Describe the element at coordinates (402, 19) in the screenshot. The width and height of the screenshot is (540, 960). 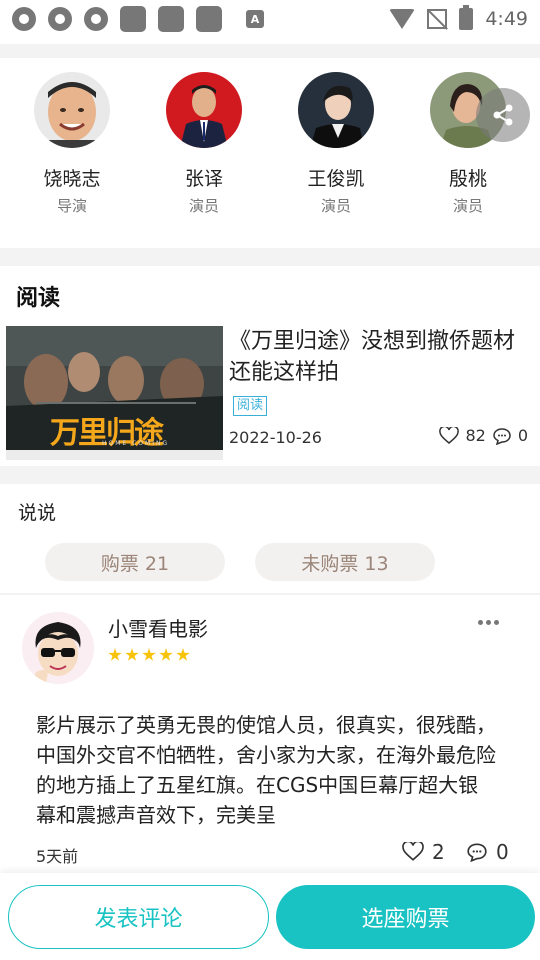
I see `wifi-icon` at that location.